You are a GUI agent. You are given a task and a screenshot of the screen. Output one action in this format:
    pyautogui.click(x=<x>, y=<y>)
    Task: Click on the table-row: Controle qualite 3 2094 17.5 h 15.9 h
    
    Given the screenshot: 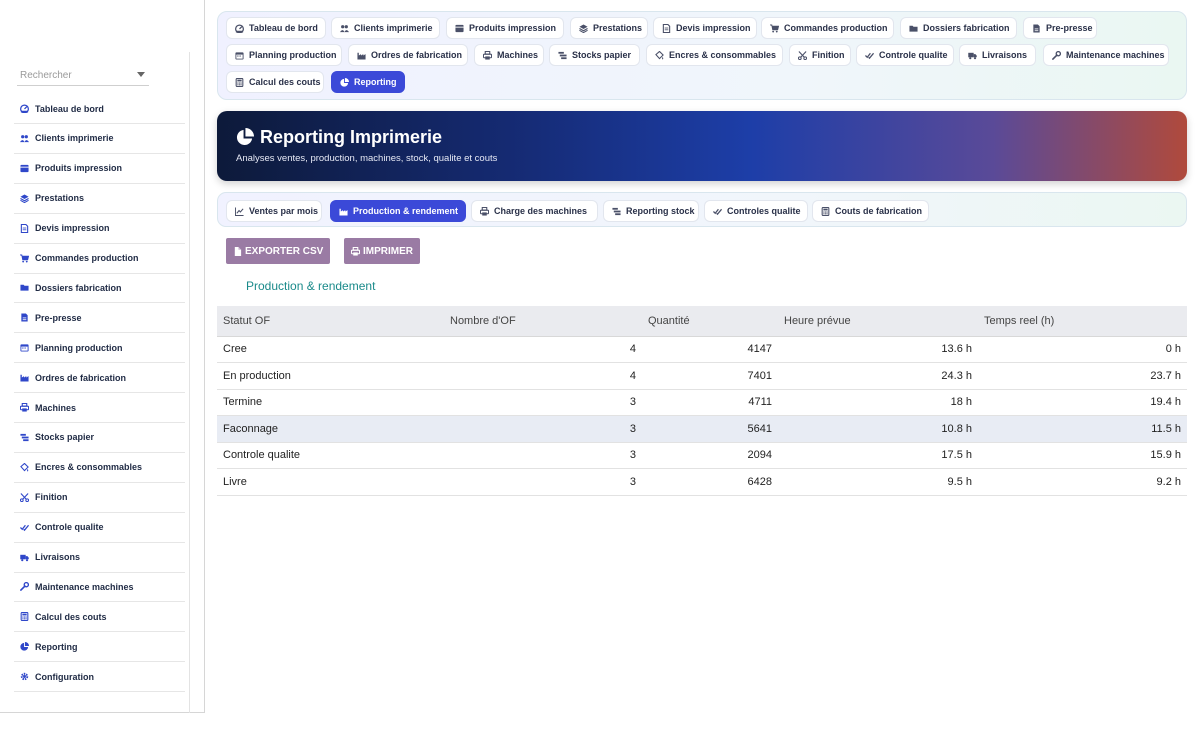 What is the action you would take?
    pyautogui.click(x=702, y=455)
    